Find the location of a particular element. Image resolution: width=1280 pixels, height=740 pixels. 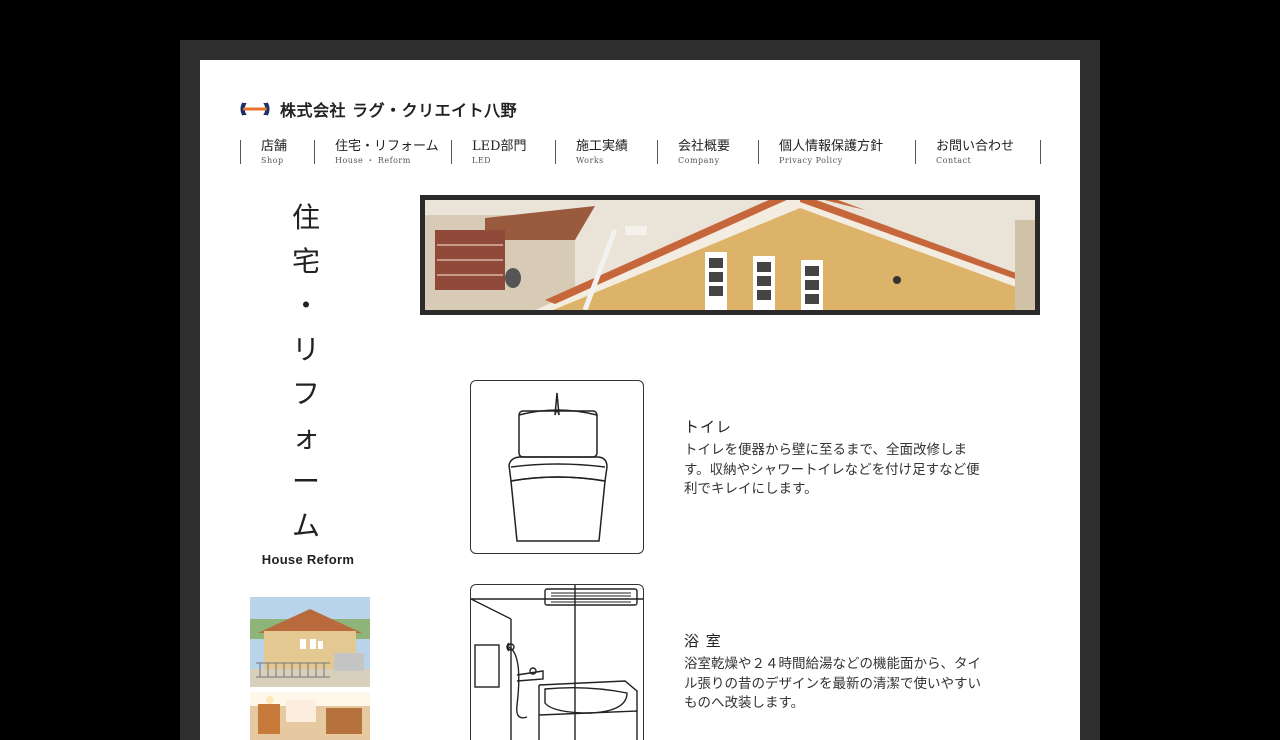

house-banner-image is located at coordinates (730, 255).